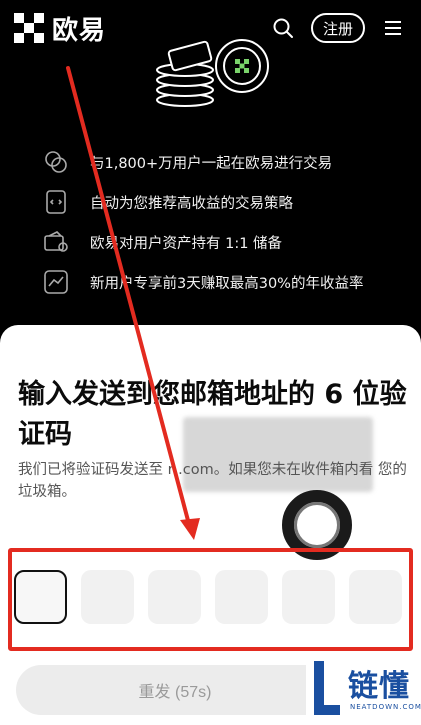 This screenshot has height=725, width=421. Describe the element at coordinates (186, 243) in the screenshot. I see `feature-text: 欧易对用户资产持有 1:1 储备` at that location.